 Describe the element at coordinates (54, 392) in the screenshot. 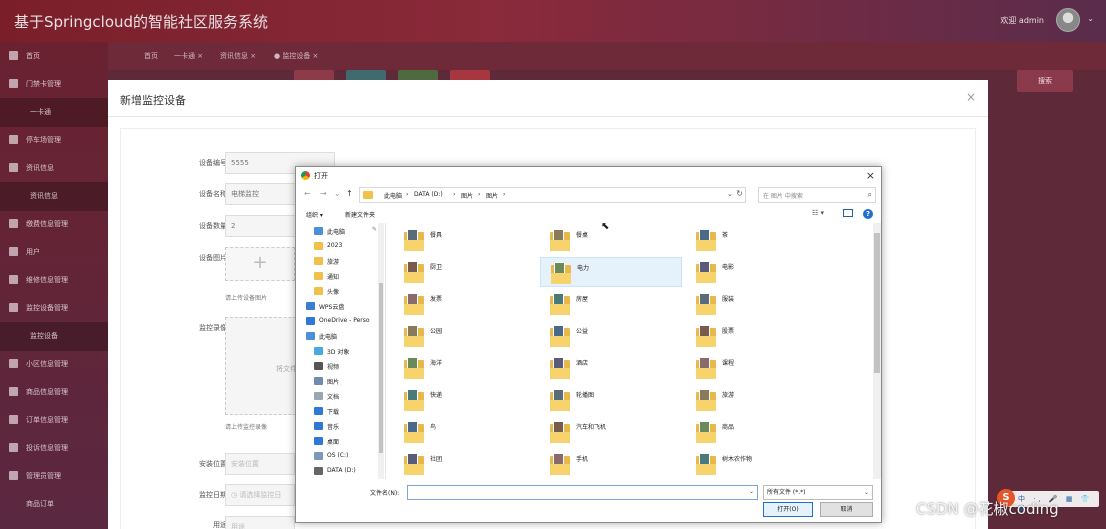

I see `sidebar-item: 商品信息管理` at that location.